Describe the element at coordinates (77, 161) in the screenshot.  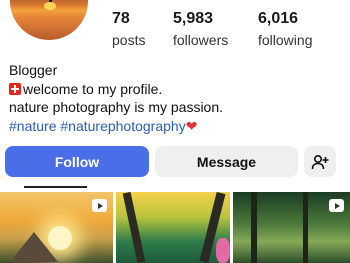
I see `follow-button: Follow` at that location.